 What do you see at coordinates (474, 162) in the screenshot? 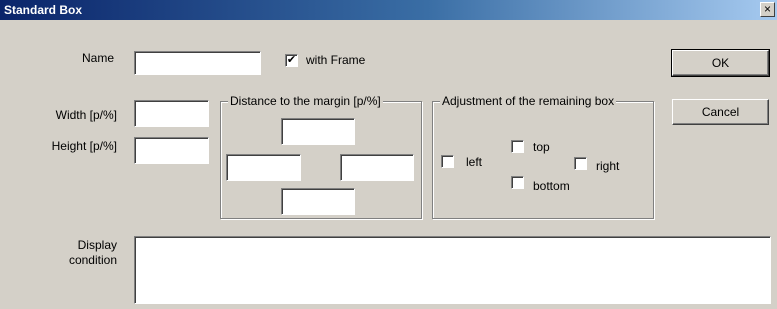
I see `adjust-left-label: left` at bounding box center [474, 162].